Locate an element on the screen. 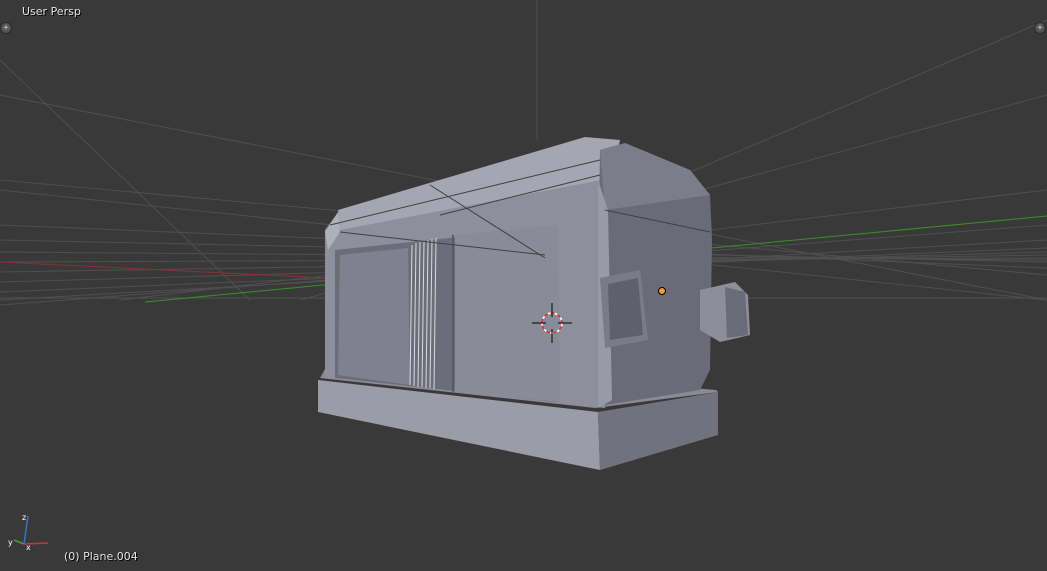 The image size is (1047, 571). active-object-label: (0) Plane.004 is located at coordinates (101, 556).